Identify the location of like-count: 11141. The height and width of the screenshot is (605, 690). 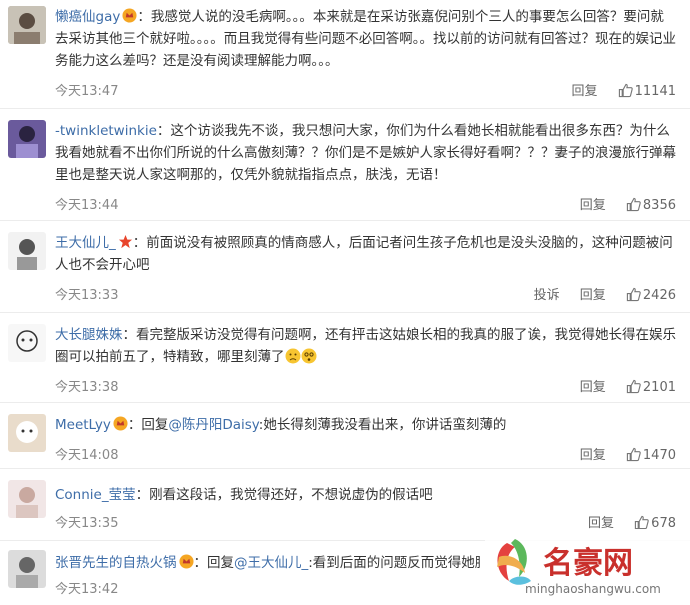
(655, 91).